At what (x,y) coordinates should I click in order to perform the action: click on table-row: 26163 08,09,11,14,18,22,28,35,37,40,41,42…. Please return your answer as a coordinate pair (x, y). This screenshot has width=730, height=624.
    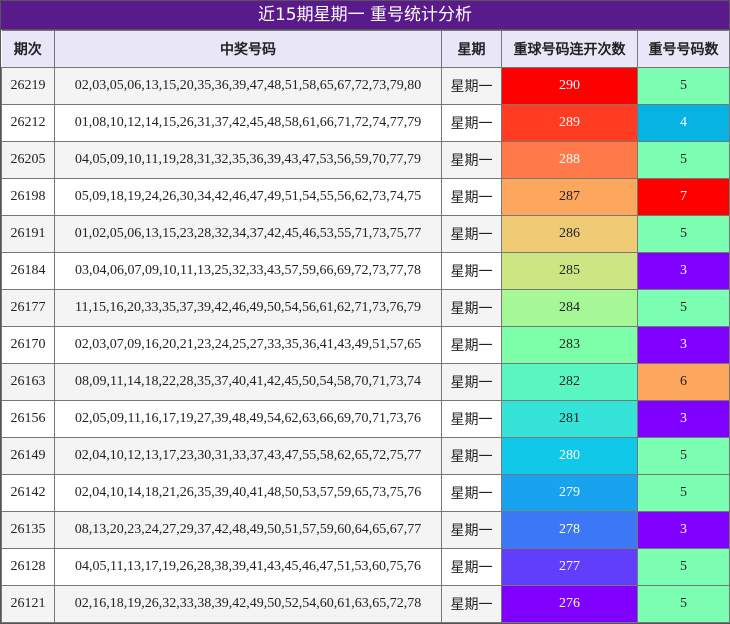
    Looking at the image, I should click on (365, 382).